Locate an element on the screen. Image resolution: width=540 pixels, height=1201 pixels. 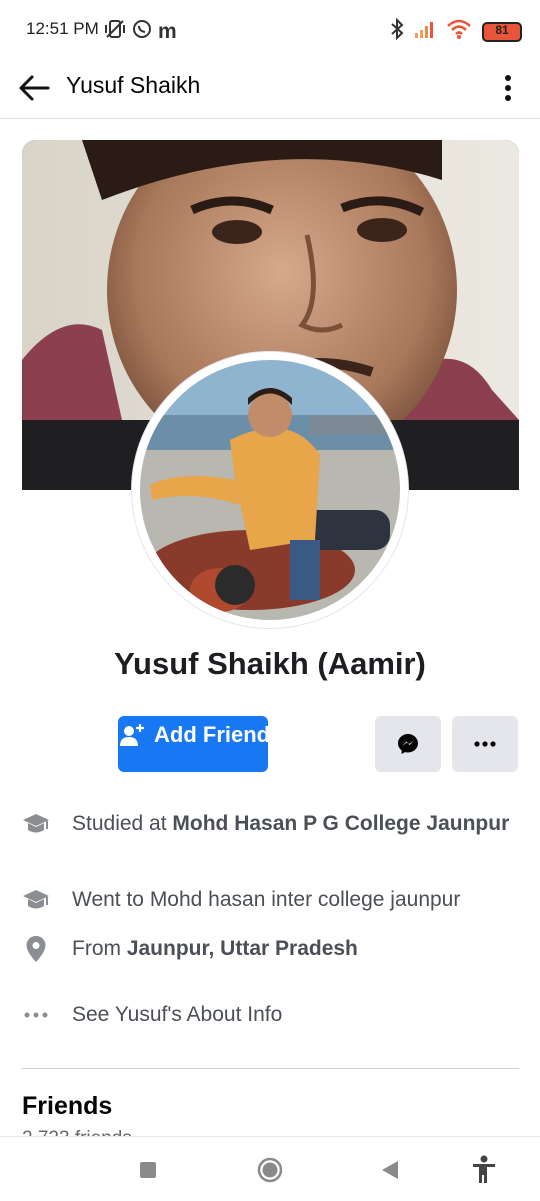
from-prefix: From is located at coordinates (99, 948).